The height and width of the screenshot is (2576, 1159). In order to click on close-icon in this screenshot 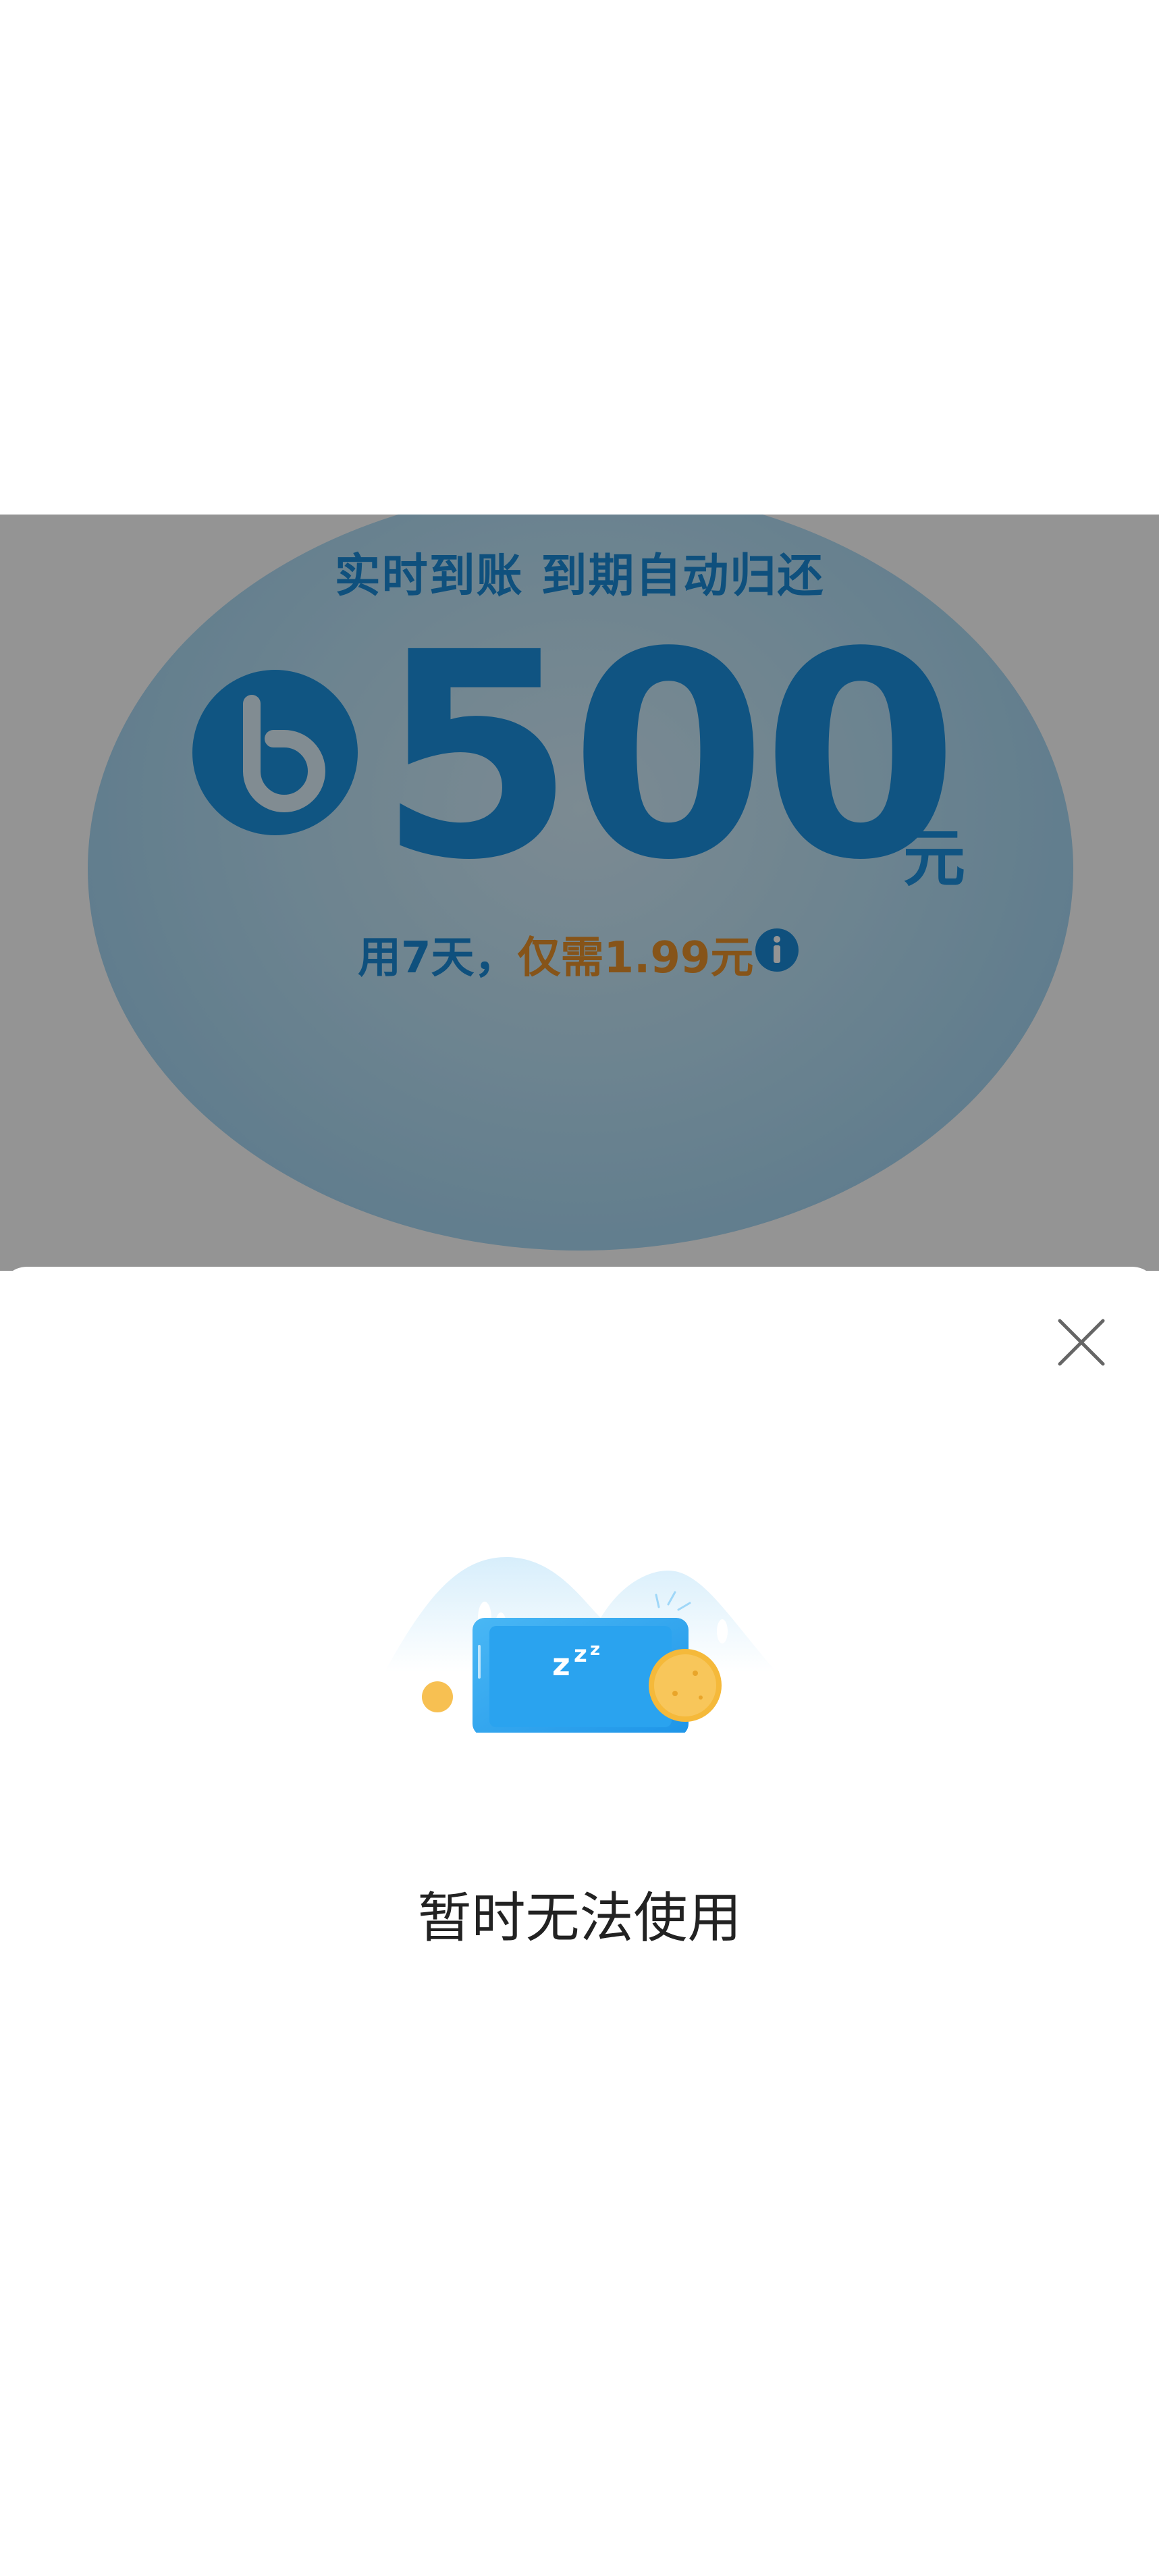, I will do `click(1082, 1342)`.